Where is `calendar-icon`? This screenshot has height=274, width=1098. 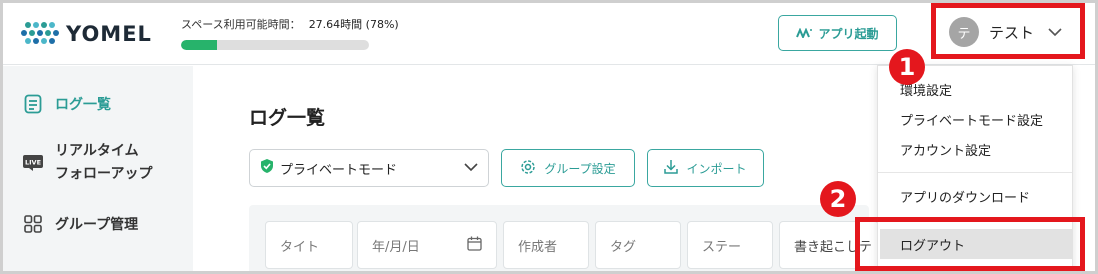 calendar-icon is located at coordinates (474, 245).